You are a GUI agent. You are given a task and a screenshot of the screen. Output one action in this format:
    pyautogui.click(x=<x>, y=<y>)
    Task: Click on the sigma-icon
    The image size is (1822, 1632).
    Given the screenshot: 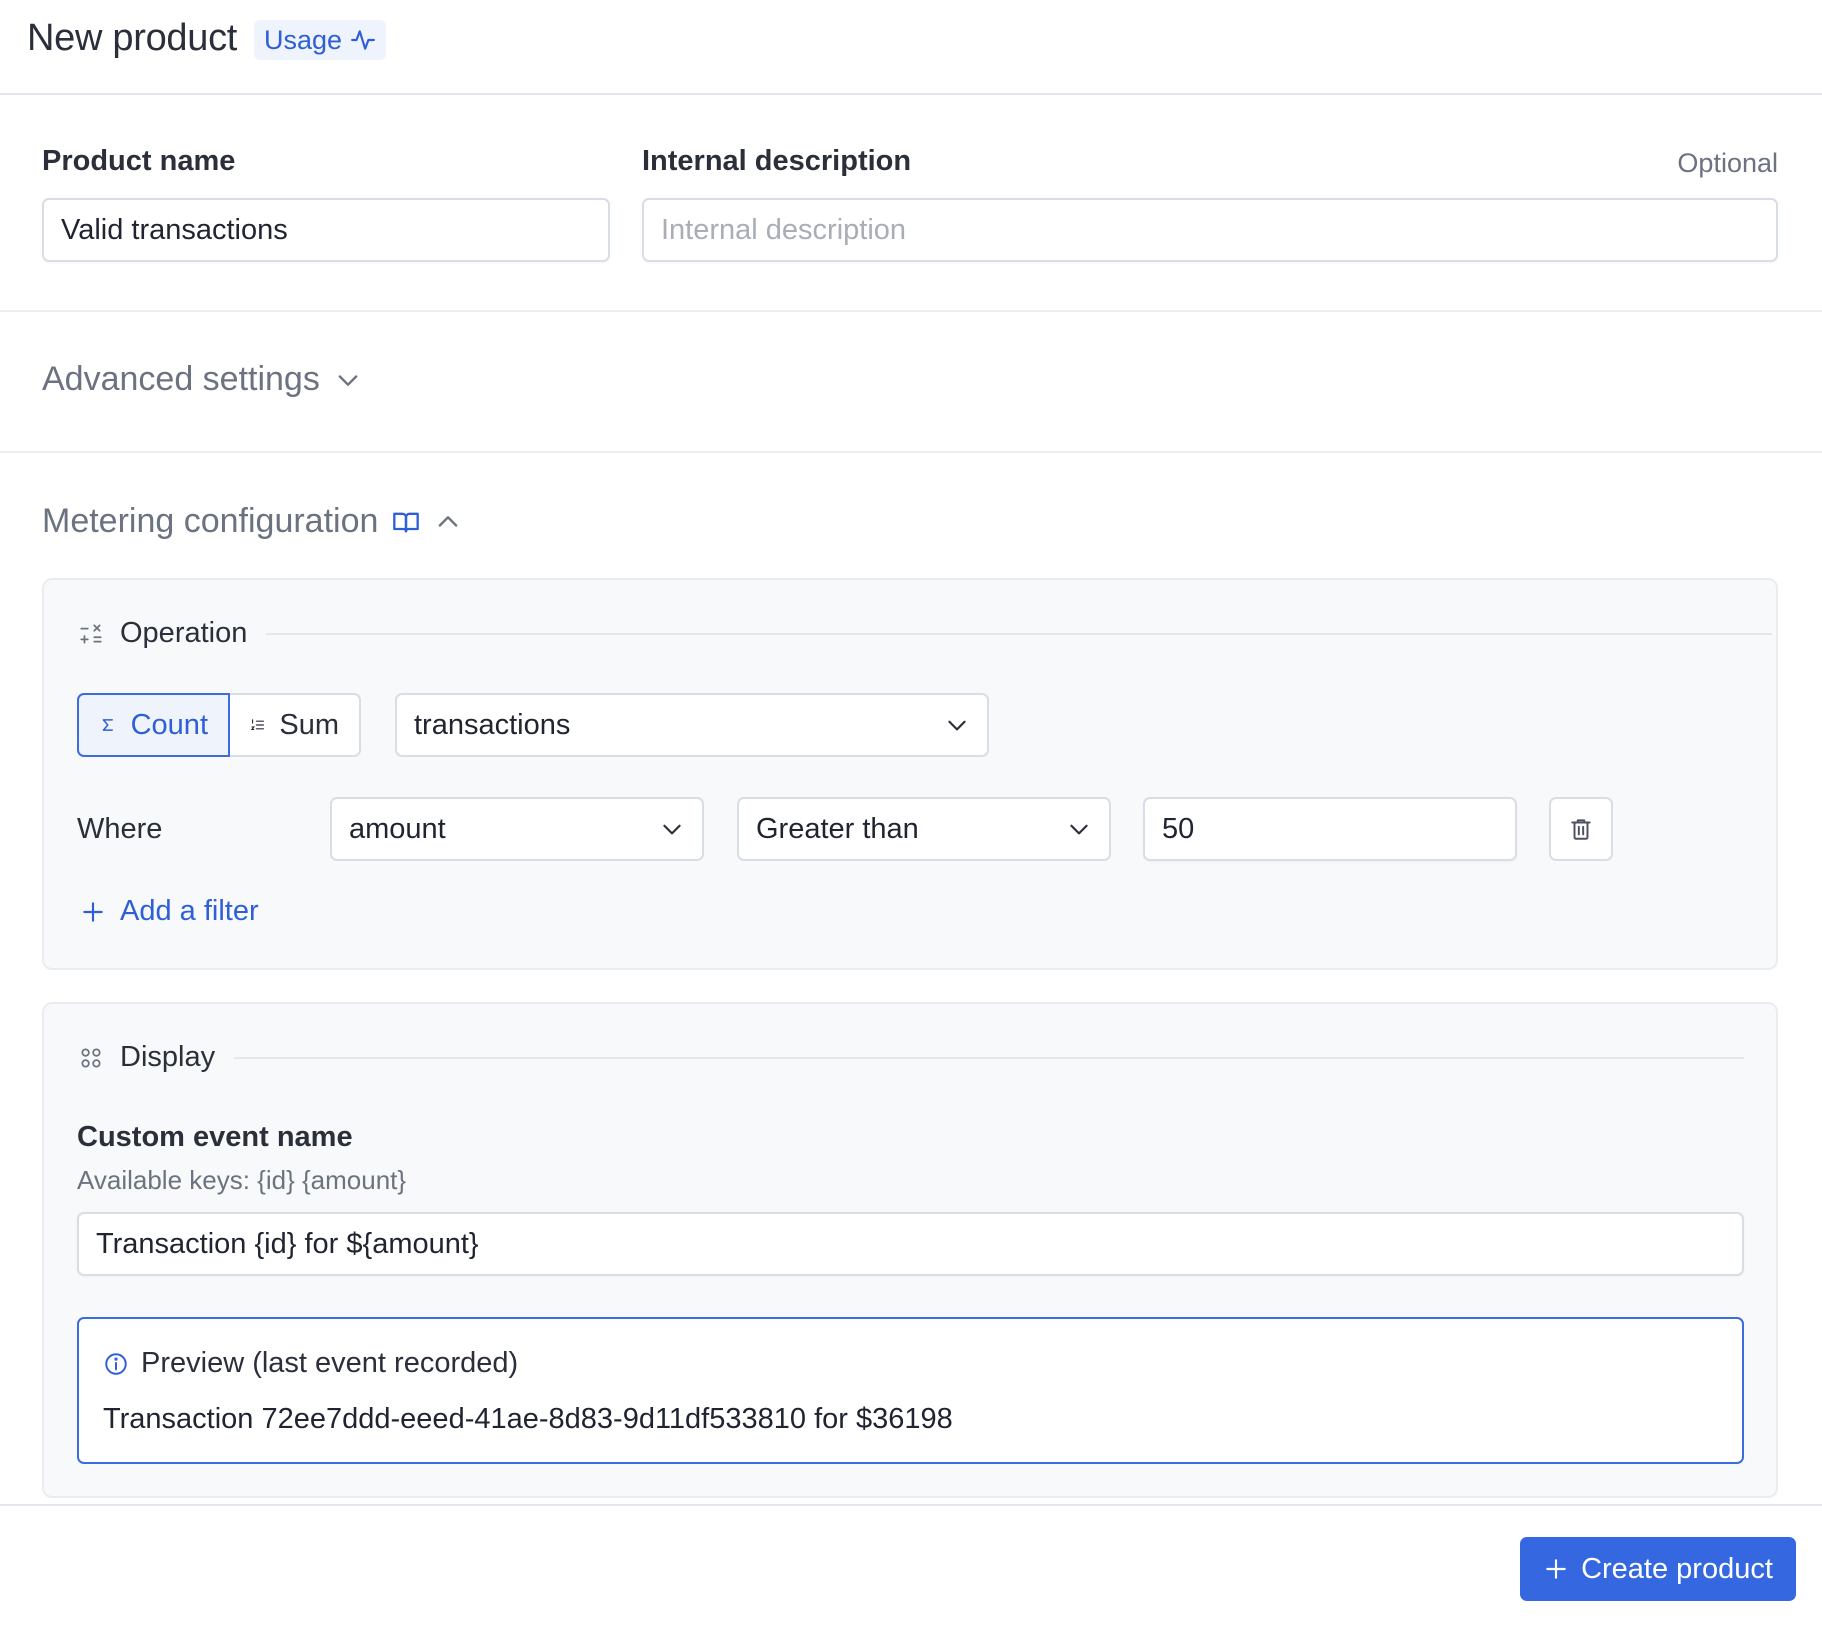 What is the action you would take?
    pyautogui.click(x=107, y=725)
    